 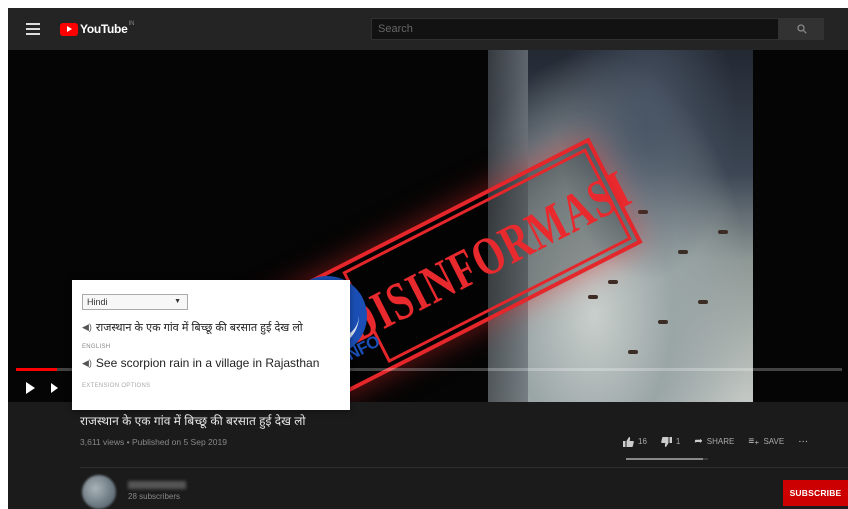 I want to click on like-ratio-fill, so click(x=665, y=459).